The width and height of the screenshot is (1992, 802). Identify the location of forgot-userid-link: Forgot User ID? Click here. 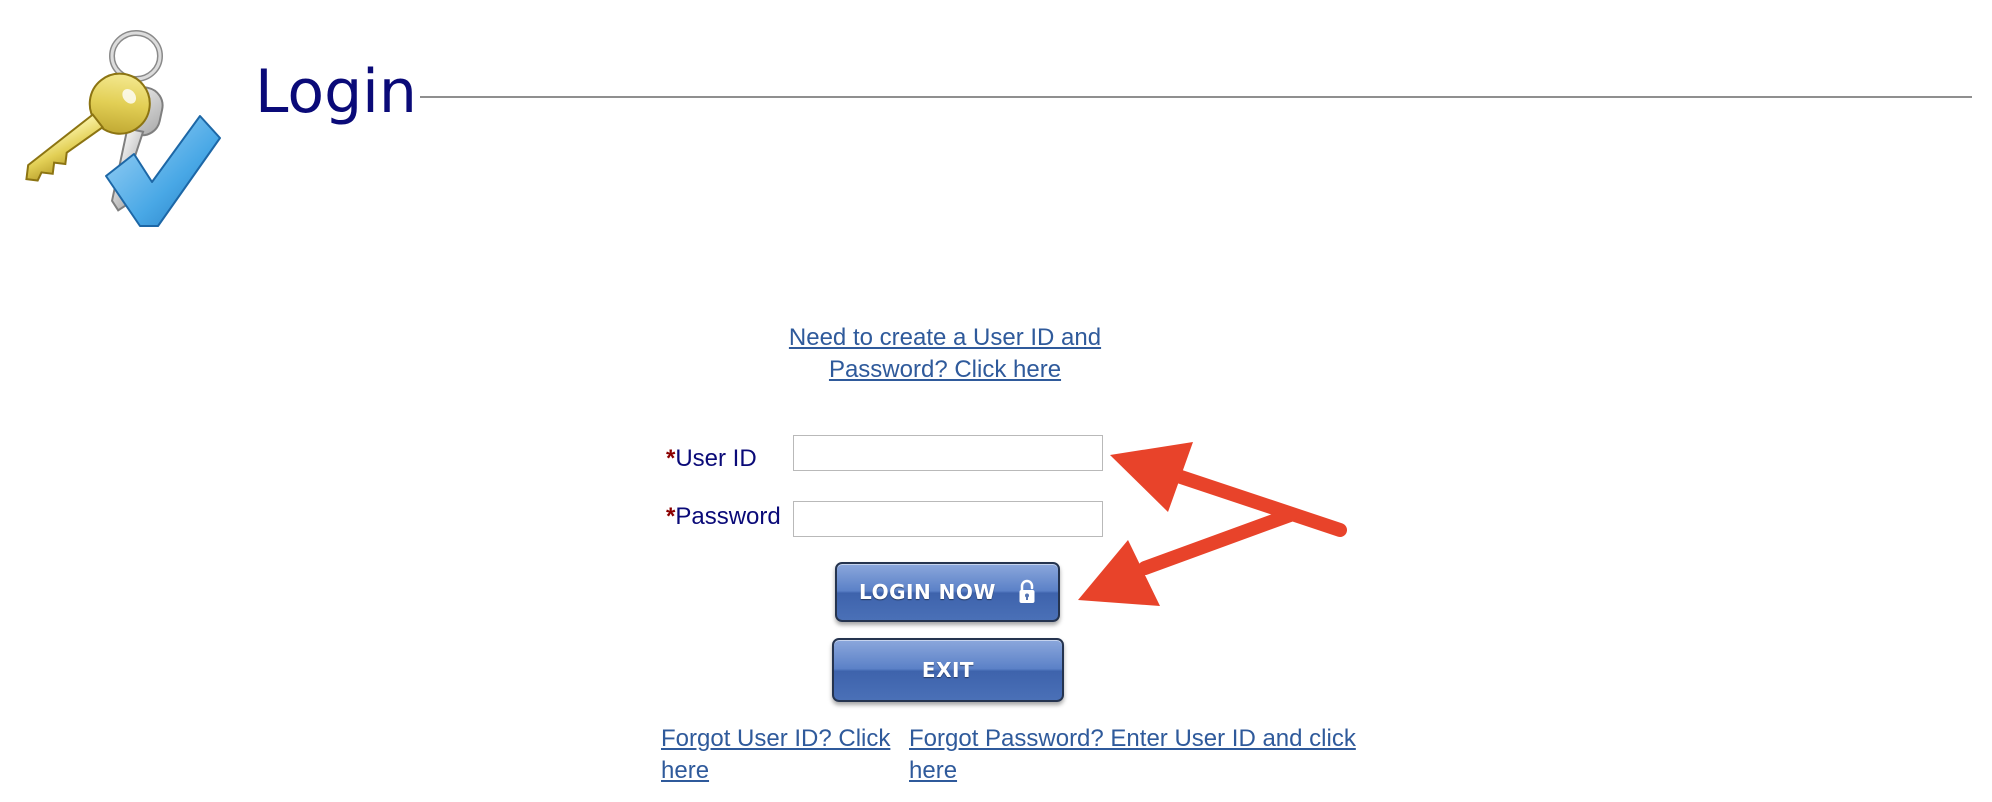
(781, 755).